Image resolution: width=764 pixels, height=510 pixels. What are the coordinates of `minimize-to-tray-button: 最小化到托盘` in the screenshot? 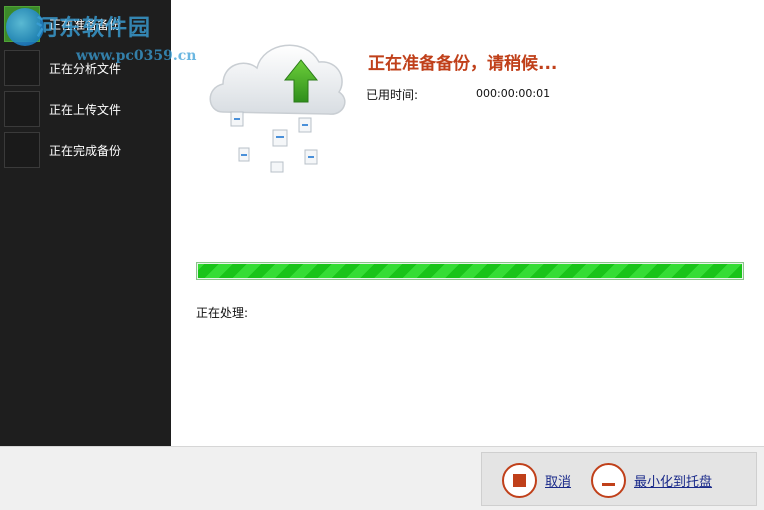 It's located at (651, 480).